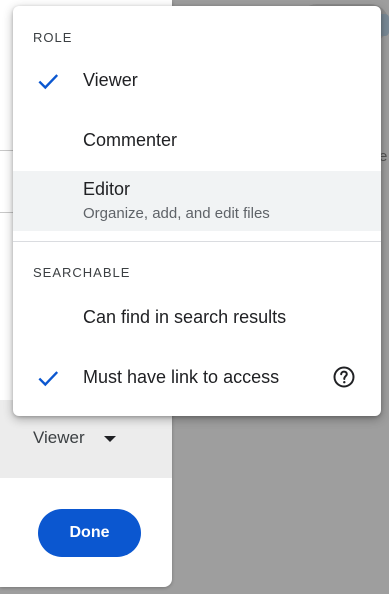 This screenshot has width=389, height=594. What do you see at coordinates (176, 213) in the screenshot?
I see `menu-item-description: Organize, add, and edit files` at bounding box center [176, 213].